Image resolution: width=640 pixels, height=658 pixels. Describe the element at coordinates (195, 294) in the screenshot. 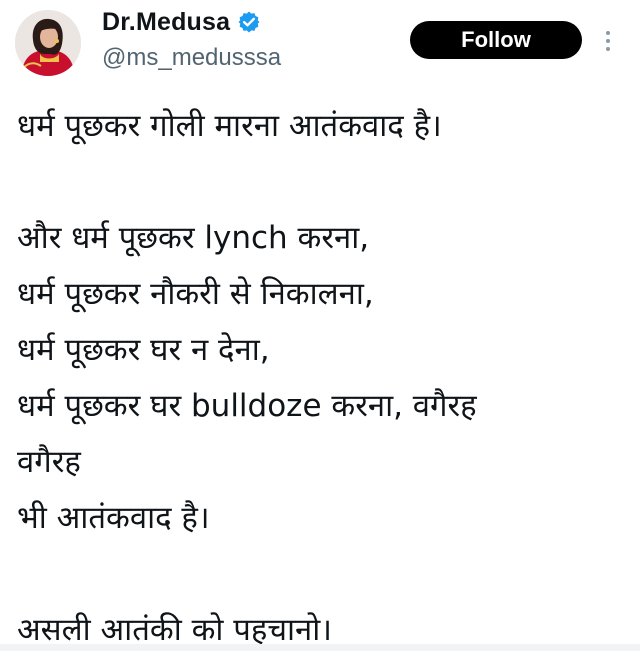

I see `tweet-line: धर्म पूछकर नौकरी से निकालना,` at that location.